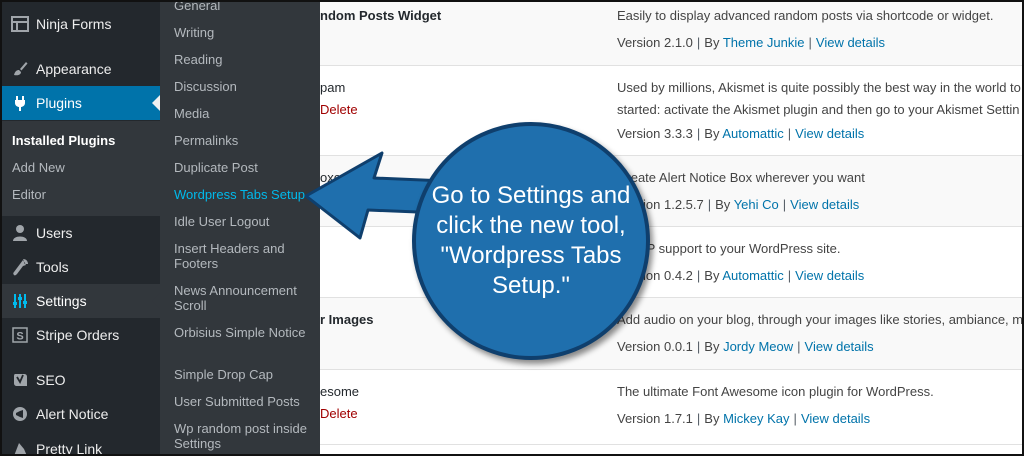  I want to click on plugin-name: oxes, so click(334, 177).